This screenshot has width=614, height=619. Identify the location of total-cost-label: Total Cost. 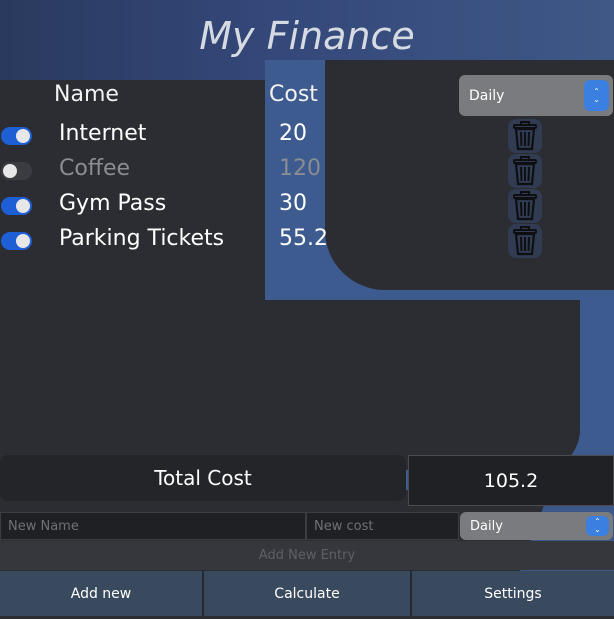
(203, 478).